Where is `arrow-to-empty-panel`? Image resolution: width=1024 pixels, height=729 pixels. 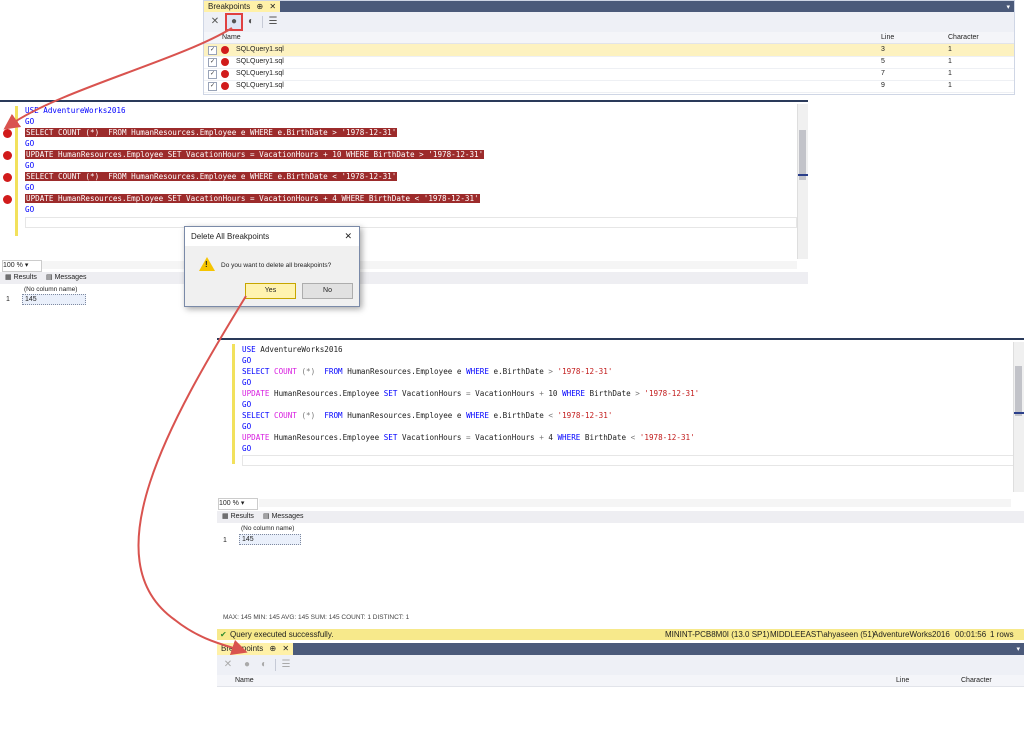
arrow-to-empty-panel is located at coordinates (192, 475).